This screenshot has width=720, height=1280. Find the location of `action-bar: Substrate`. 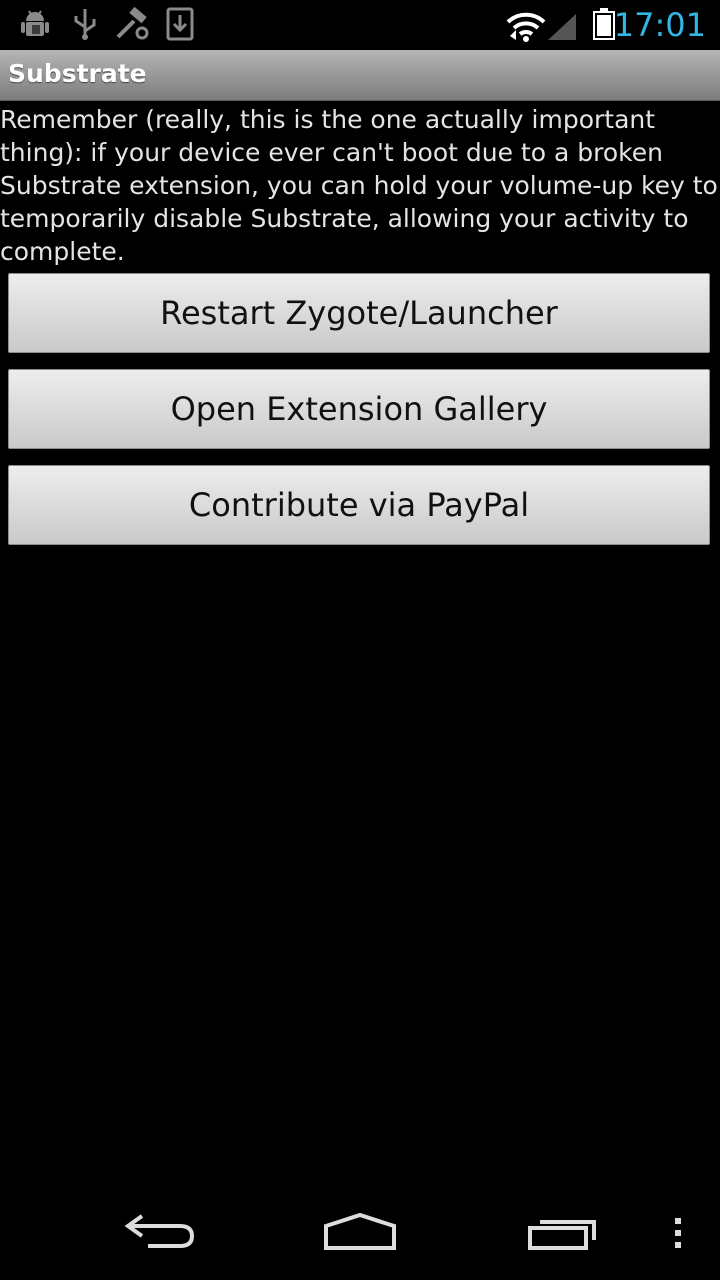

action-bar: Substrate is located at coordinates (360, 75).